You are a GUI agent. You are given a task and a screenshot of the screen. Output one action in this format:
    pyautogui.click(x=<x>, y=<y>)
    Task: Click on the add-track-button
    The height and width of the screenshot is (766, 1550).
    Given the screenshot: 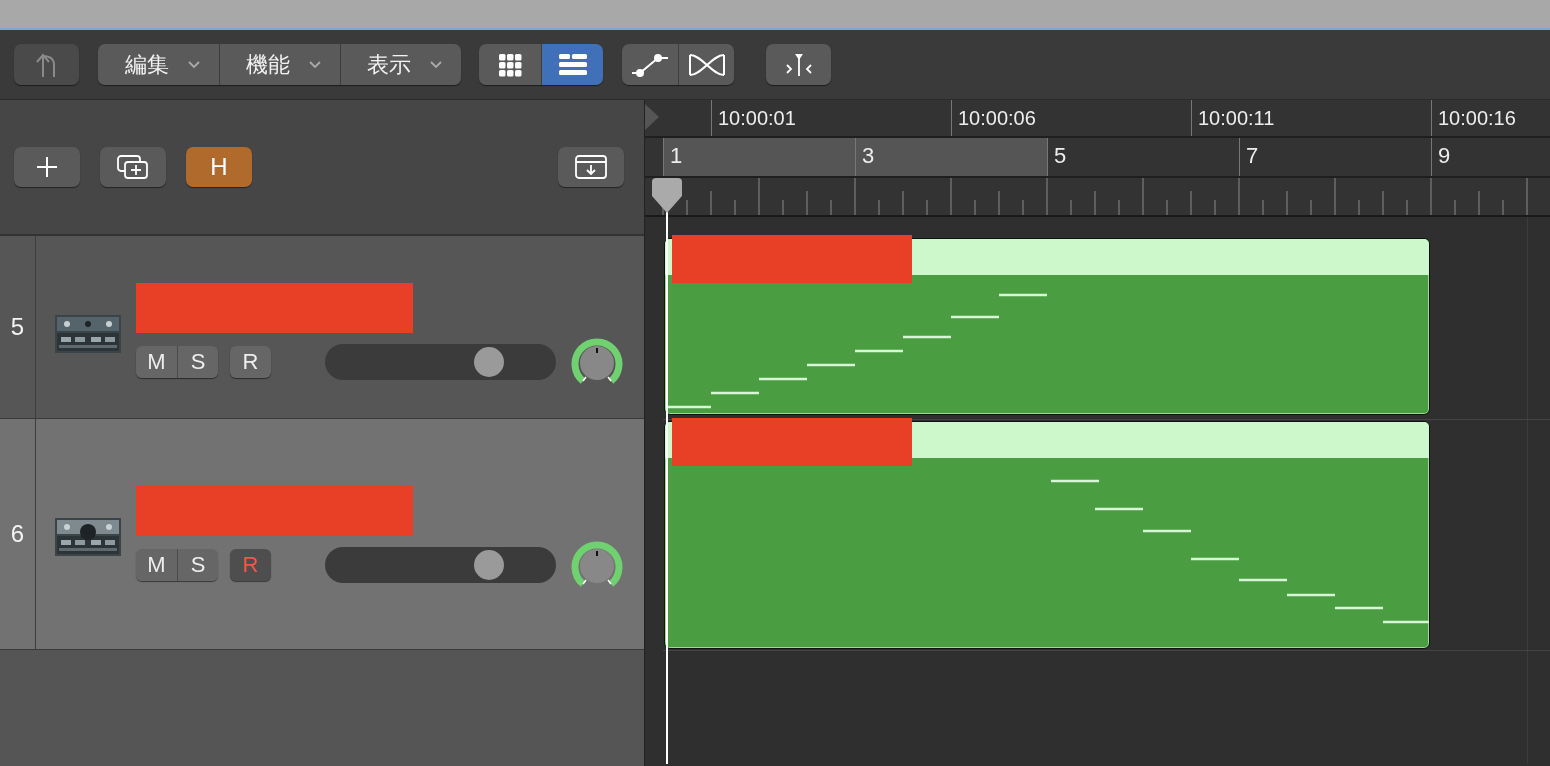 What is the action you would take?
    pyautogui.click(x=47, y=167)
    